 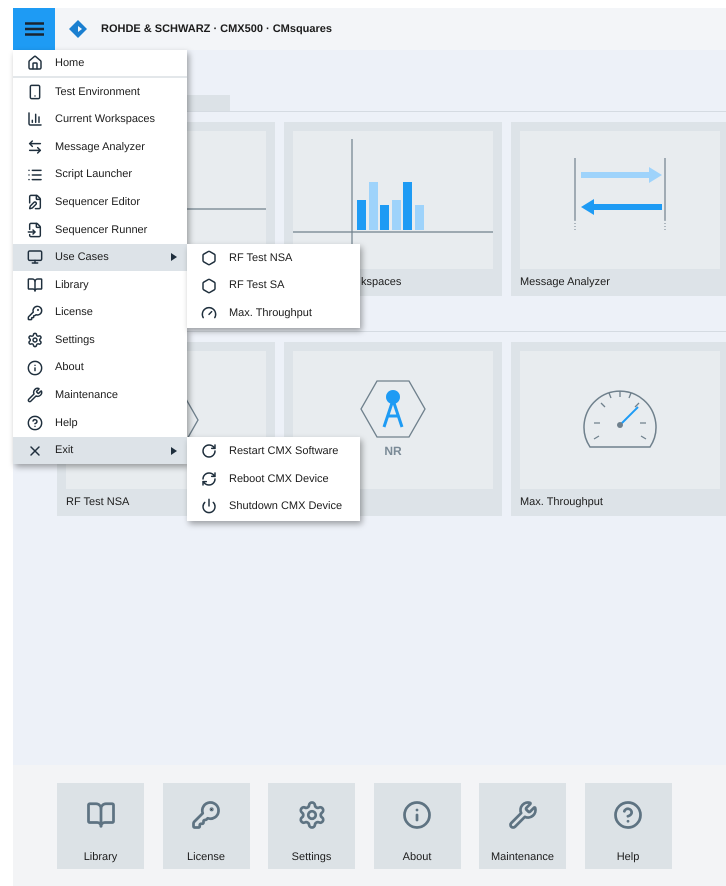 I want to click on tile-label: kspaces, so click(x=381, y=282).